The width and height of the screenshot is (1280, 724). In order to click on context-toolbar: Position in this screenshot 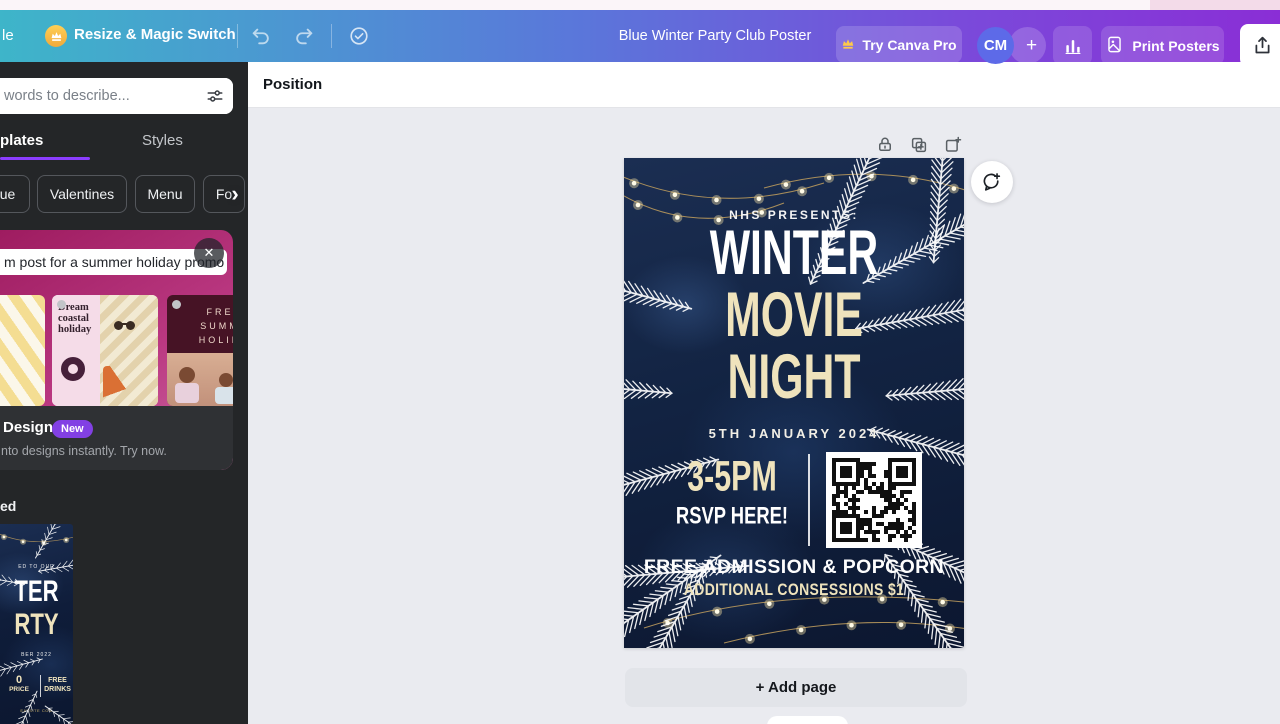, I will do `click(764, 85)`.